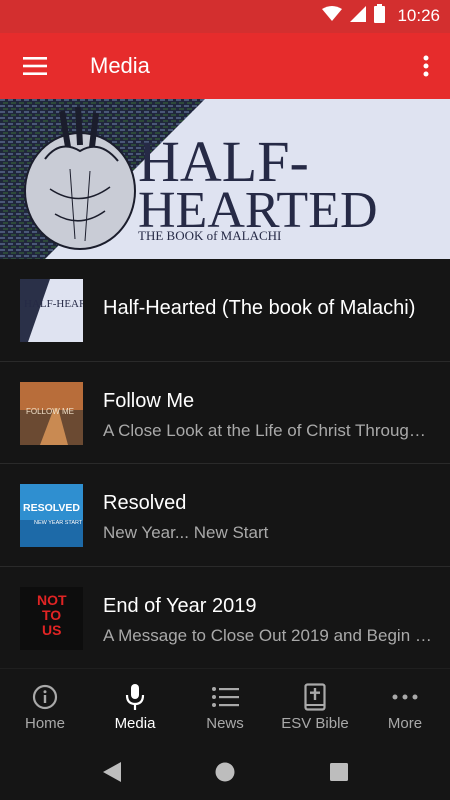 The image size is (450, 800). What do you see at coordinates (315, 723) in the screenshot?
I see `nav-label: ESV Bible` at bounding box center [315, 723].